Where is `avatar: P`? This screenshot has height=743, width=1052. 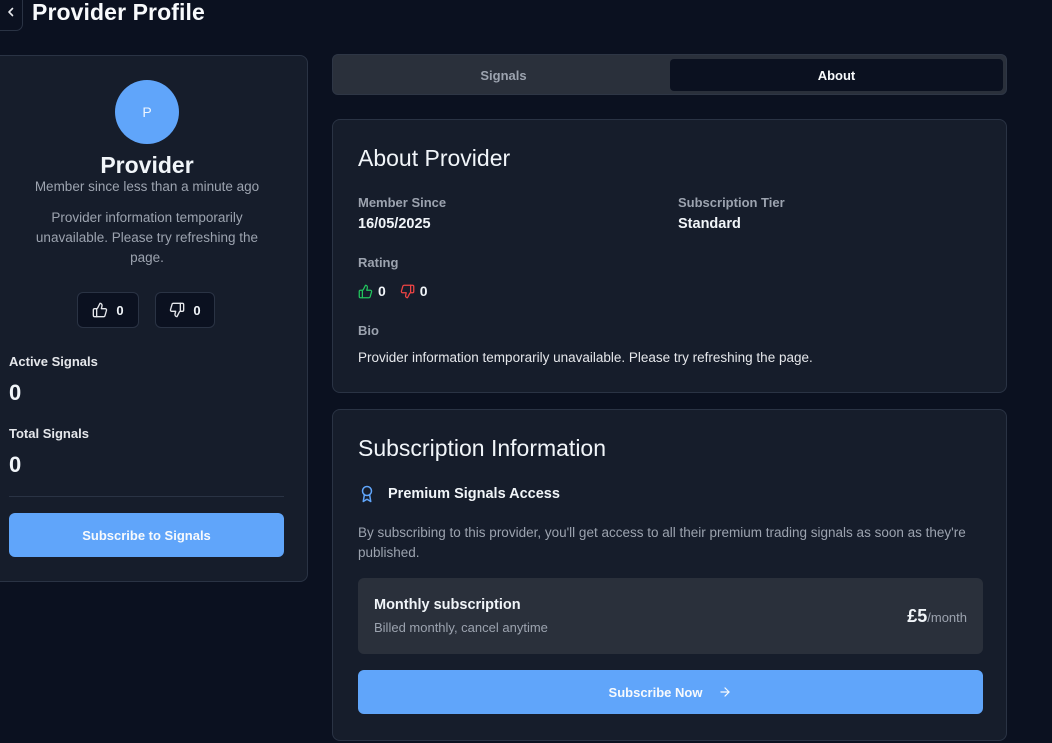 avatar: P is located at coordinates (147, 112).